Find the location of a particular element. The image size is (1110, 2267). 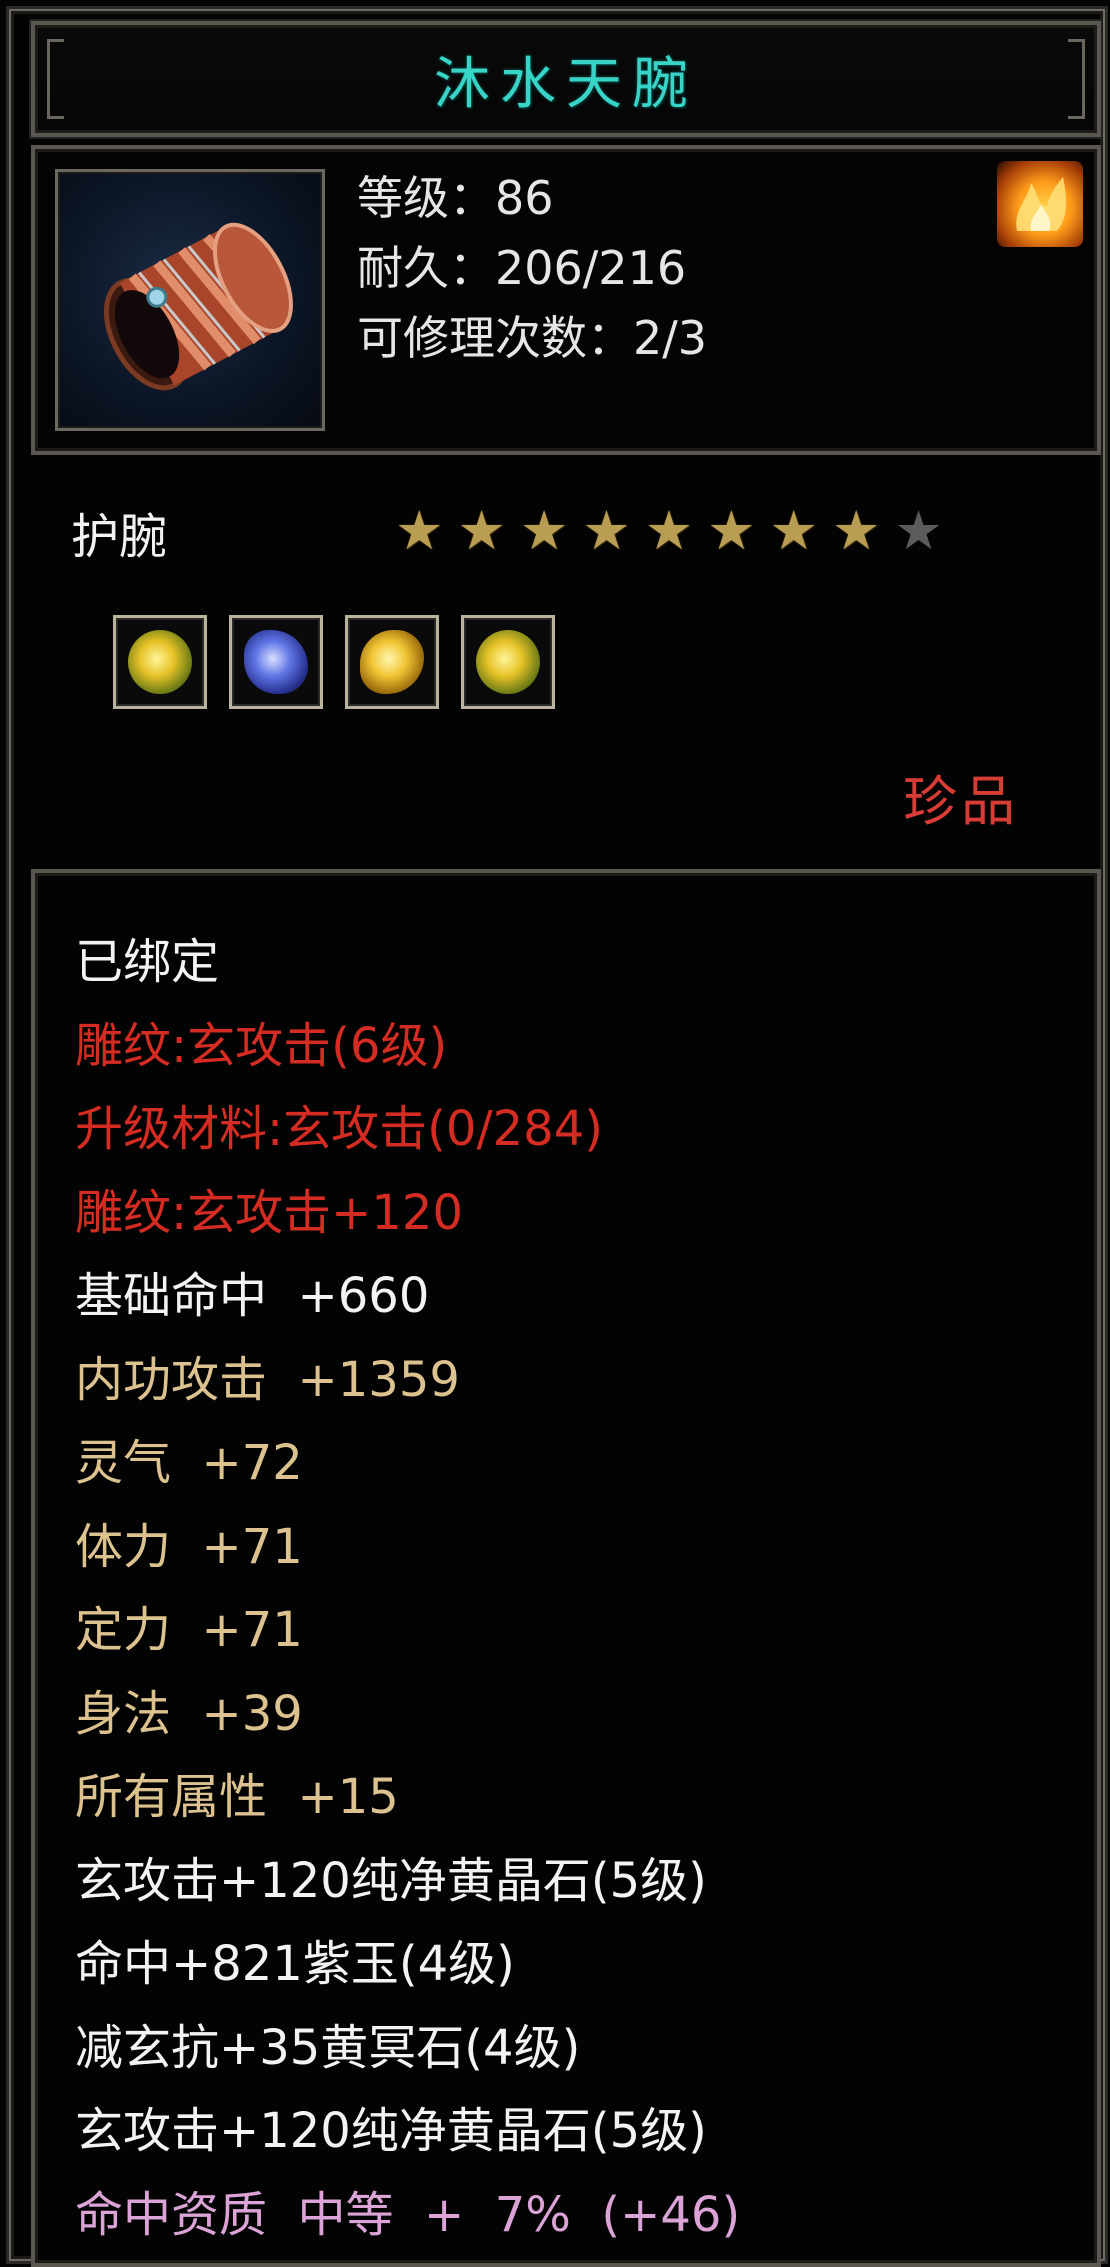

attribute-line: 雕纹:玄攻击+120 is located at coordinates (269, 1212).